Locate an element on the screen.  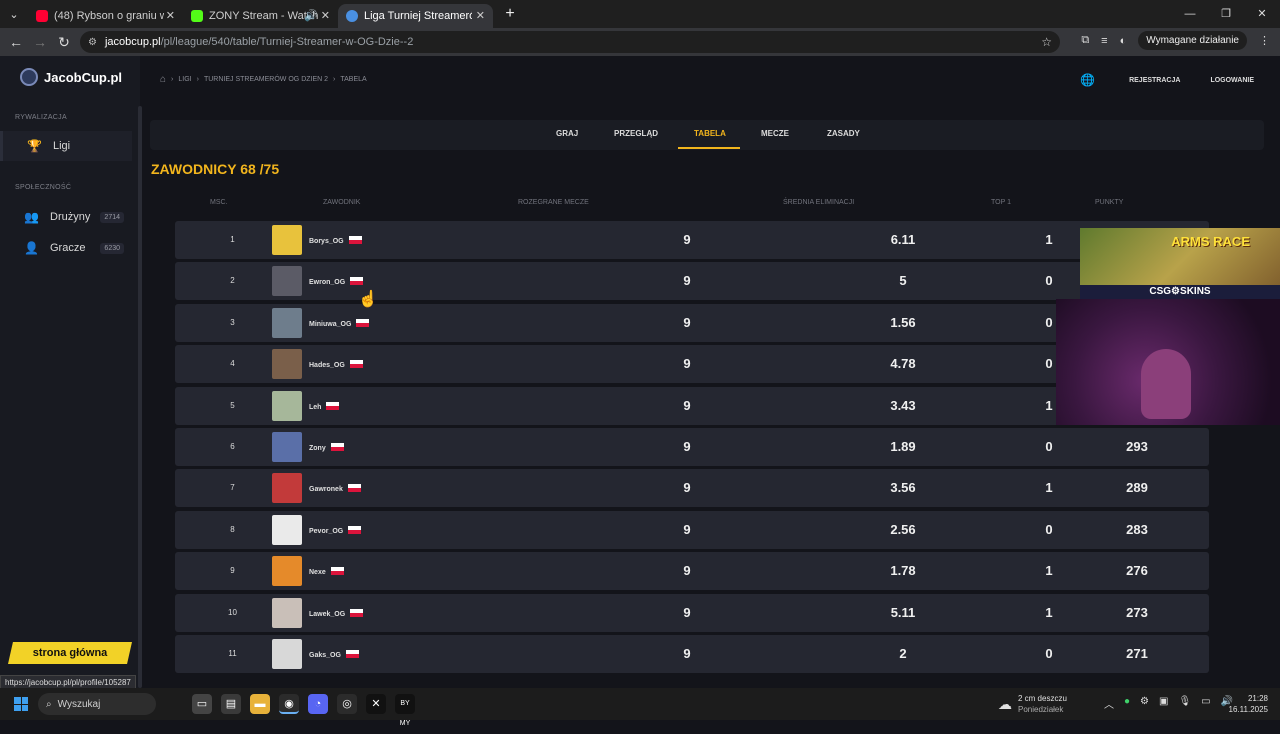
browser-tab-jacobcup: Liga Turniej Streamerów OG Dz ✕ is located at coordinates (415, 15).